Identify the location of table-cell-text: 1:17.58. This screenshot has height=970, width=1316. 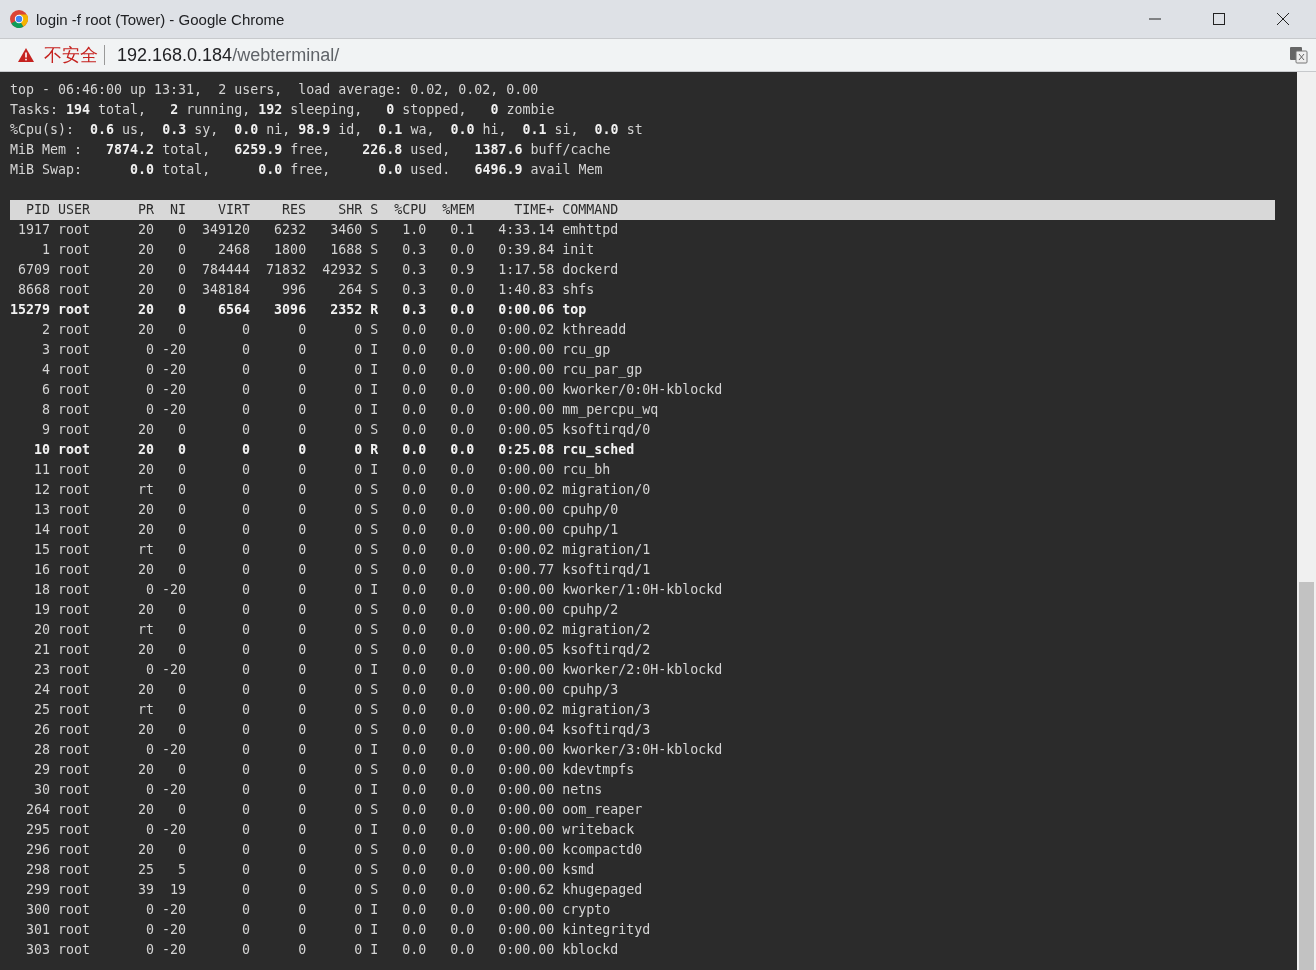
(526, 270).